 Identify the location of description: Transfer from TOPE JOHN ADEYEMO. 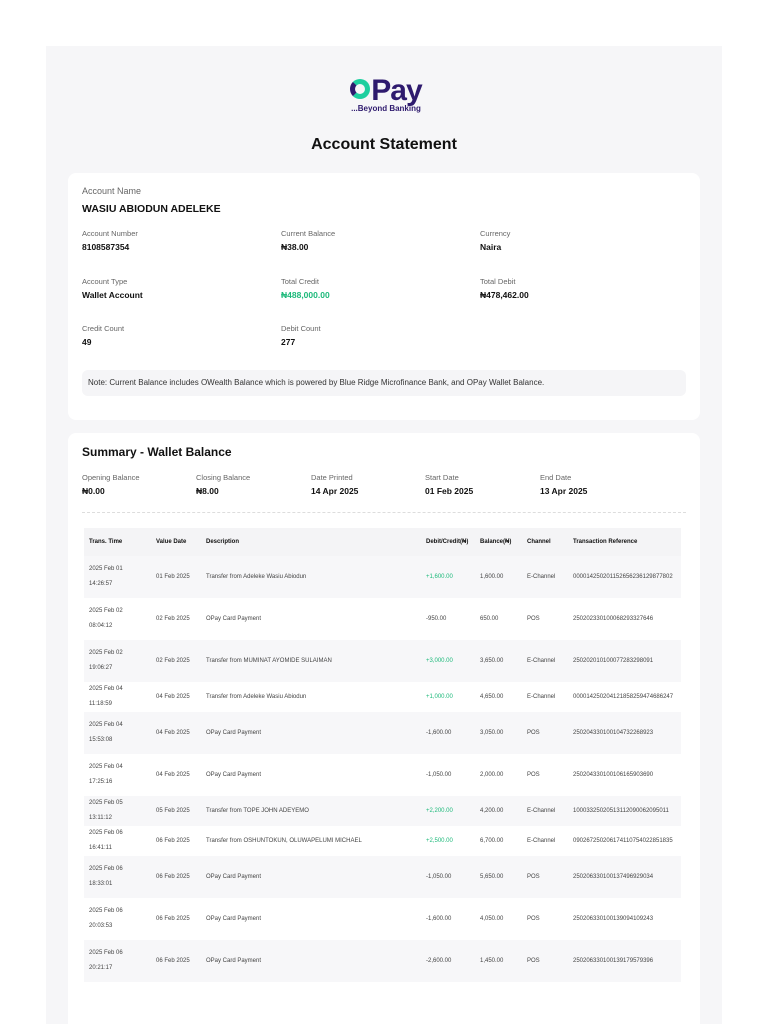
(311, 811).